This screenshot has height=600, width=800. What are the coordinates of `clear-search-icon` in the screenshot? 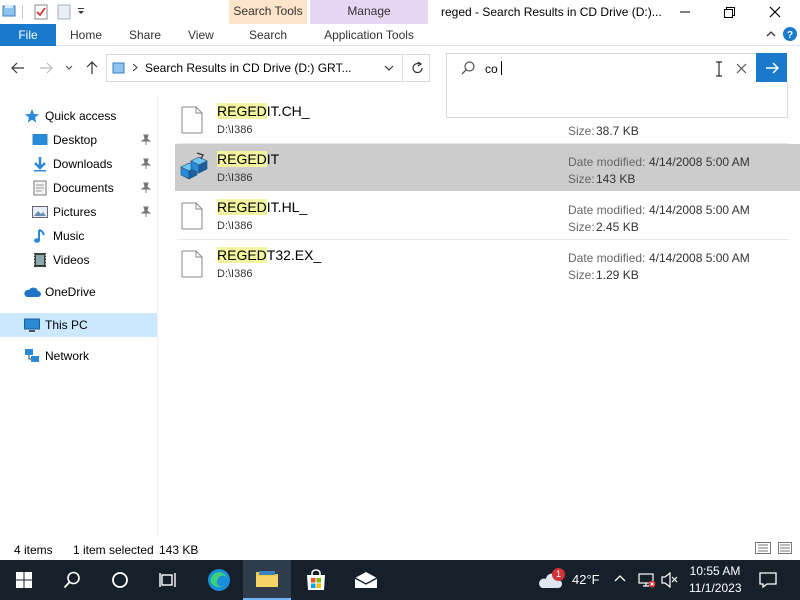 It's located at (741, 68).